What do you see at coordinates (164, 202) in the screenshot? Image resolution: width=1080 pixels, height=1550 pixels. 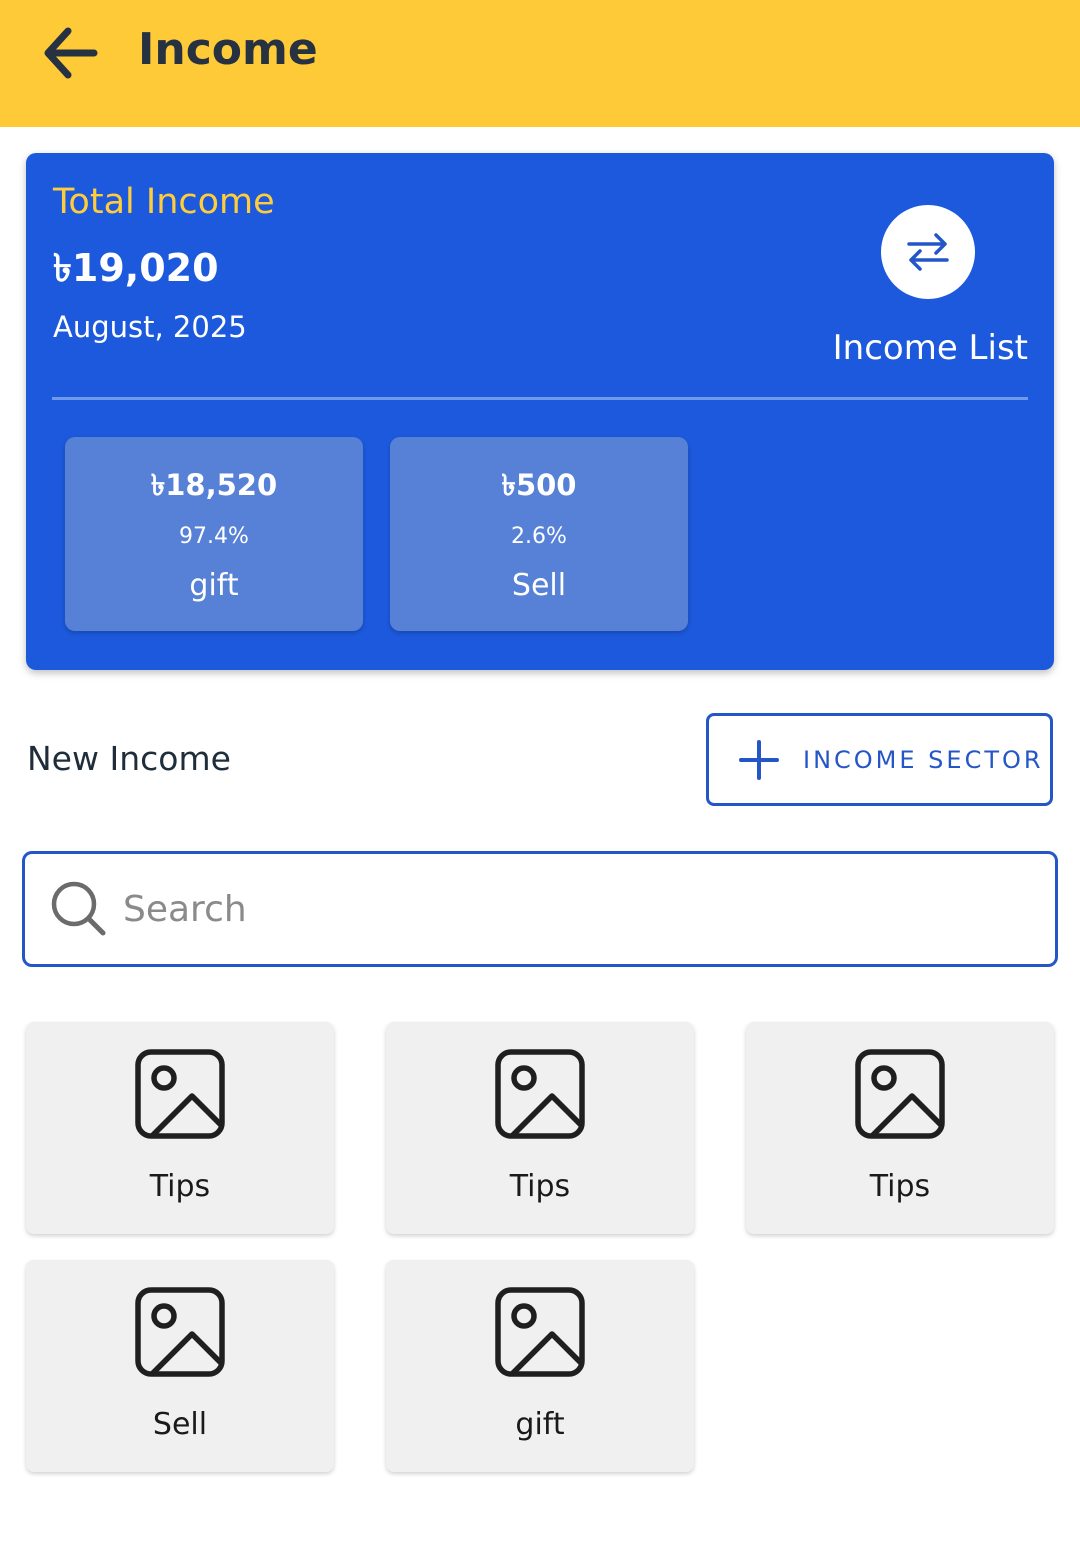 I see `total-income-label: Total Income` at bounding box center [164, 202].